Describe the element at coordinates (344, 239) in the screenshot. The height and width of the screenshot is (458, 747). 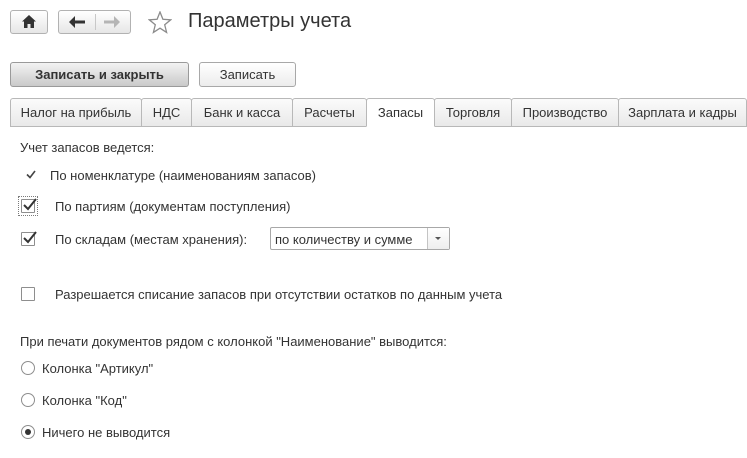
I see `warehouse-mode-value: по количеству и сумме` at that location.